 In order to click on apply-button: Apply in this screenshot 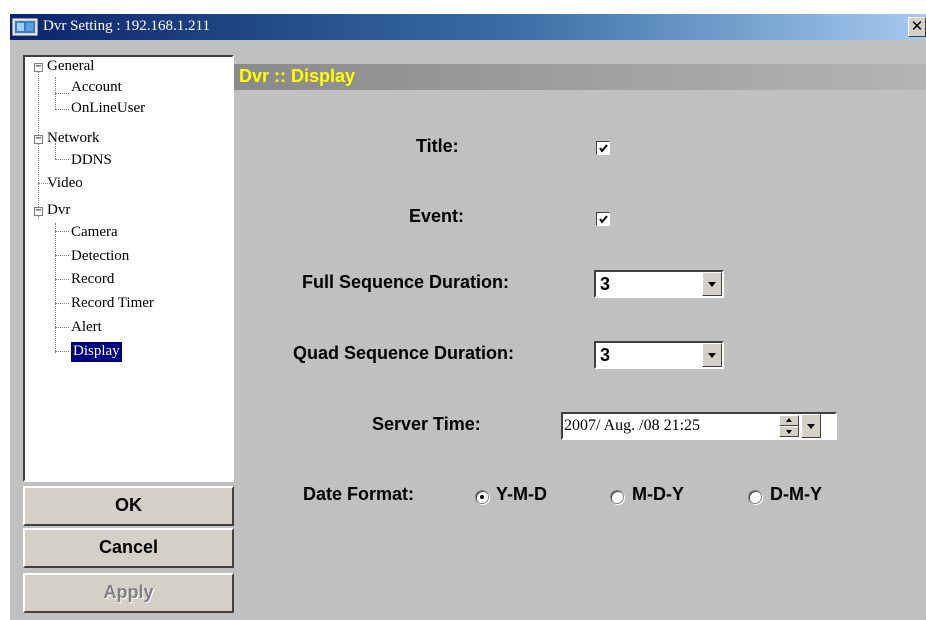, I will do `click(128, 593)`.